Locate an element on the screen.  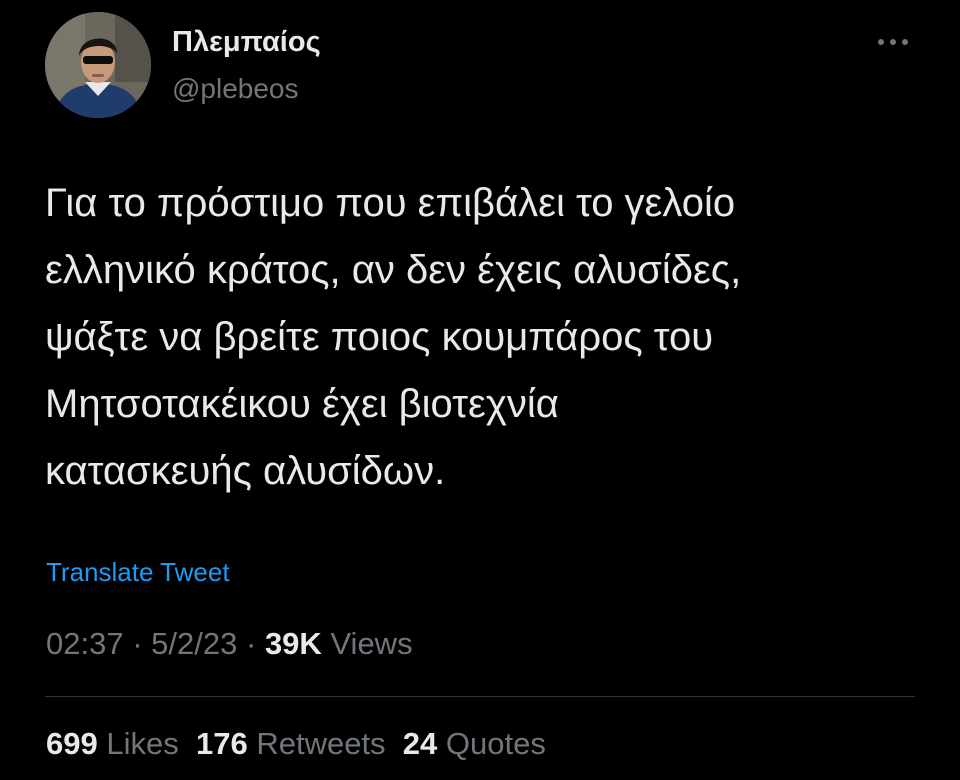
engagement-stats: 699 Likes 176 Retweets 24 Quotes is located at coordinates (296, 744).